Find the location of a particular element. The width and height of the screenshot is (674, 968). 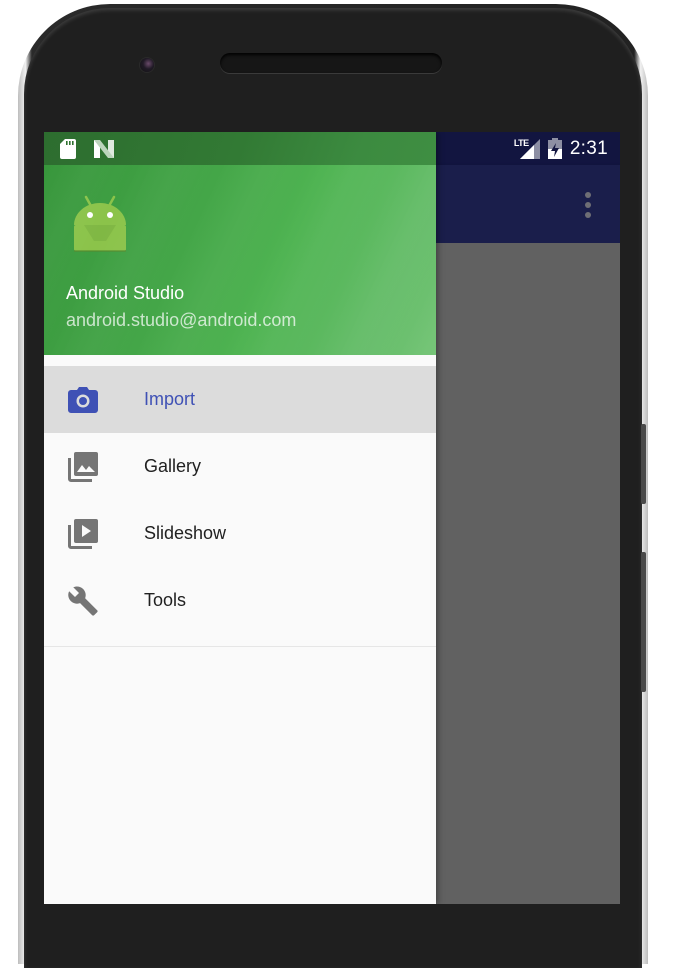

battery-charging-icon is located at coordinates (554, 148).